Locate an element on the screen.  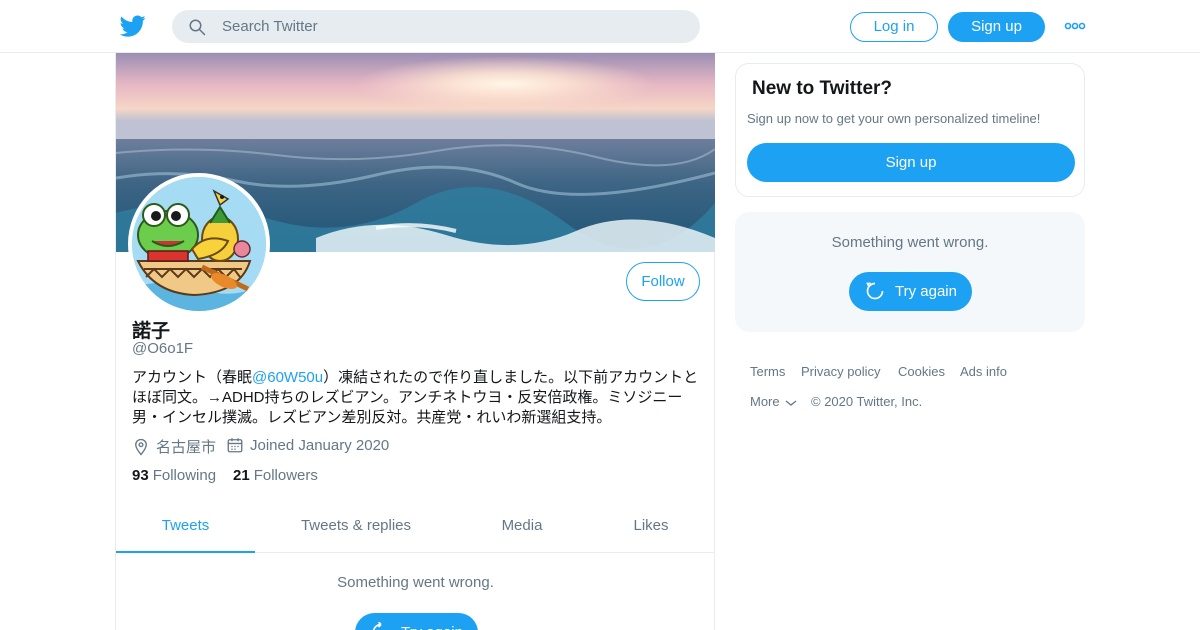
timeline-retry-label: Try again is located at coordinates (432, 621).